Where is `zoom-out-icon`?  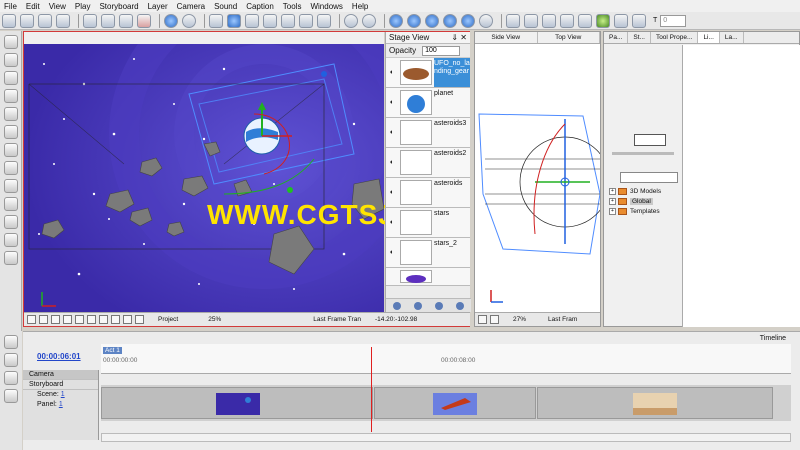
zoom-out-icon is located at coordinates (369, 20).